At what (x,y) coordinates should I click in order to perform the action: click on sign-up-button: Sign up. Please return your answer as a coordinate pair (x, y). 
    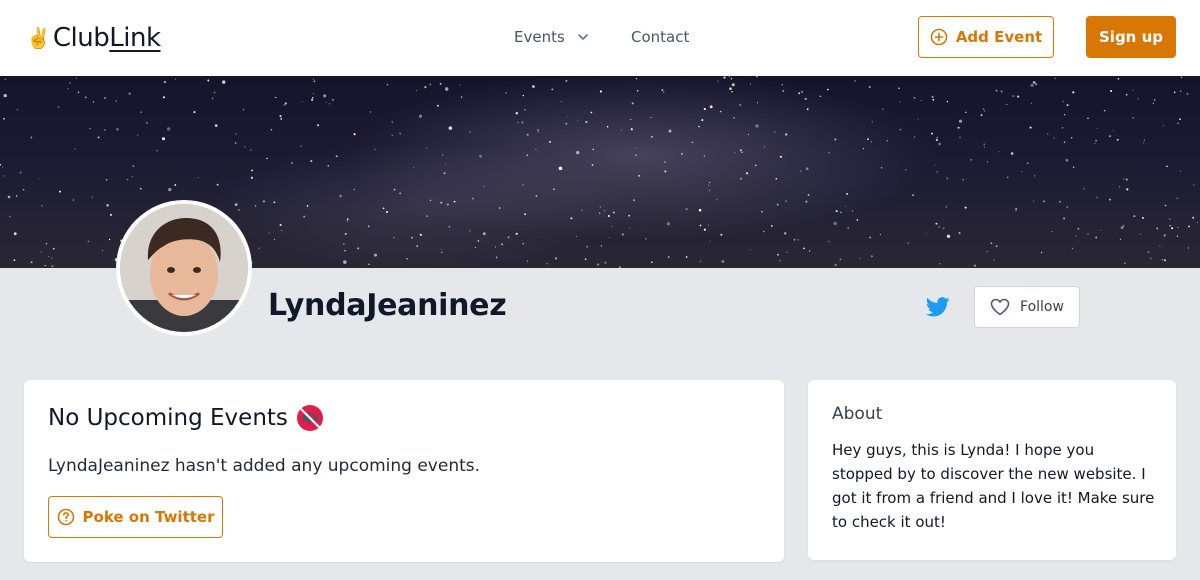
    Looking at the image, I should click on (1131, 37).